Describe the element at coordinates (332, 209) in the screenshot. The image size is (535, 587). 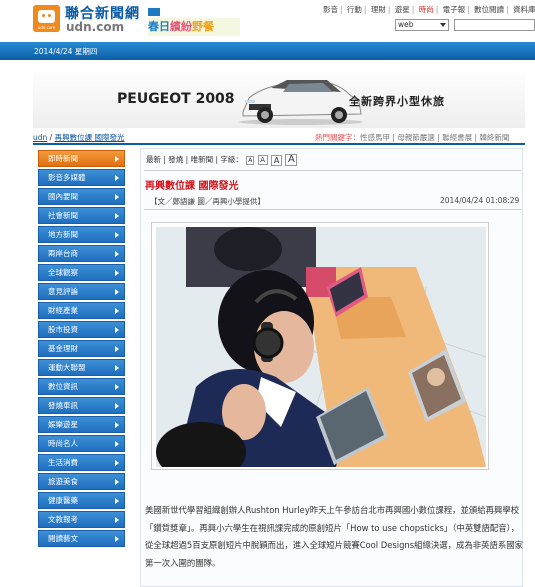
I see `byline-divider` at that location.